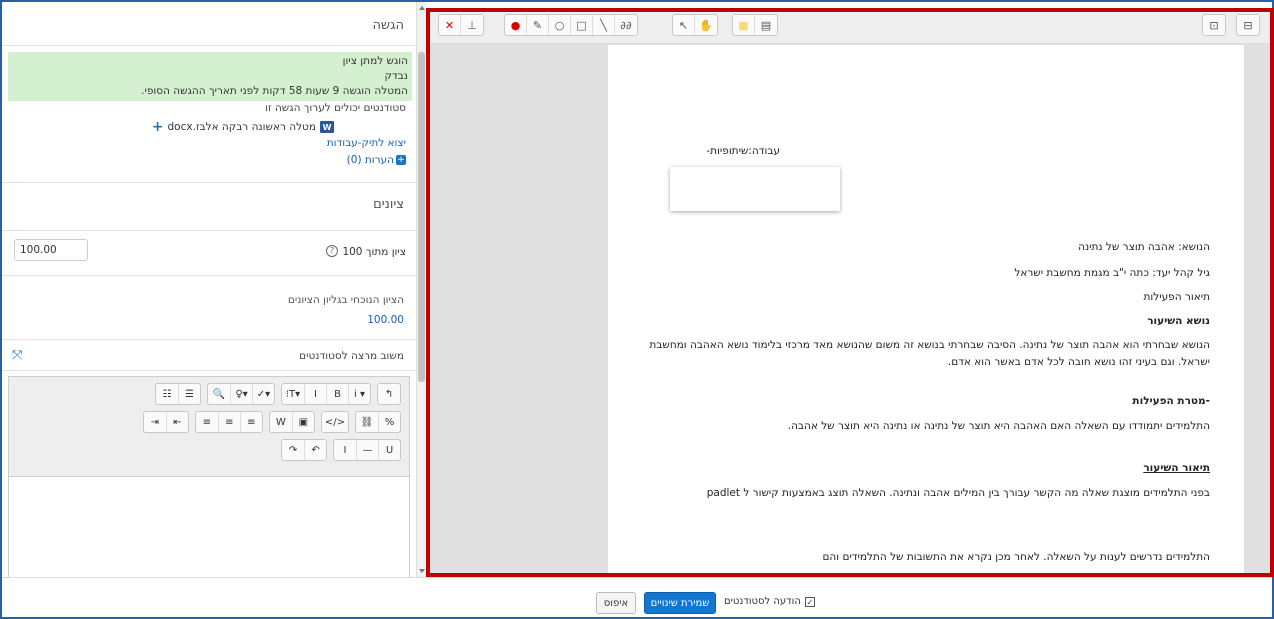  I want to click on editor-tool-button: W, so click(281, 422).